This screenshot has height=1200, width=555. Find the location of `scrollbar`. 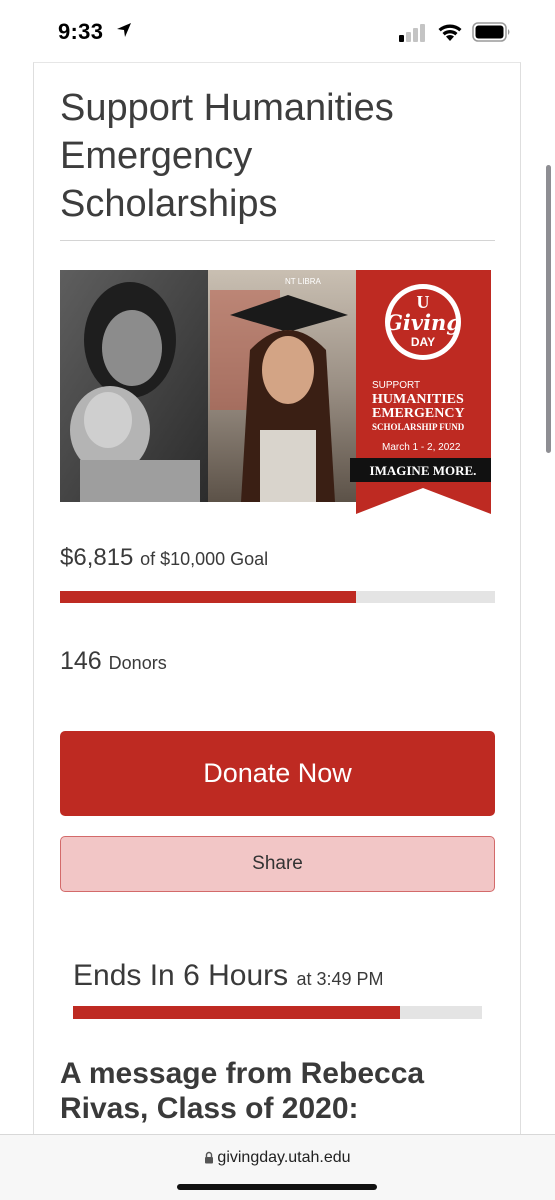

scrollbar is located at coordinates (548, 309).